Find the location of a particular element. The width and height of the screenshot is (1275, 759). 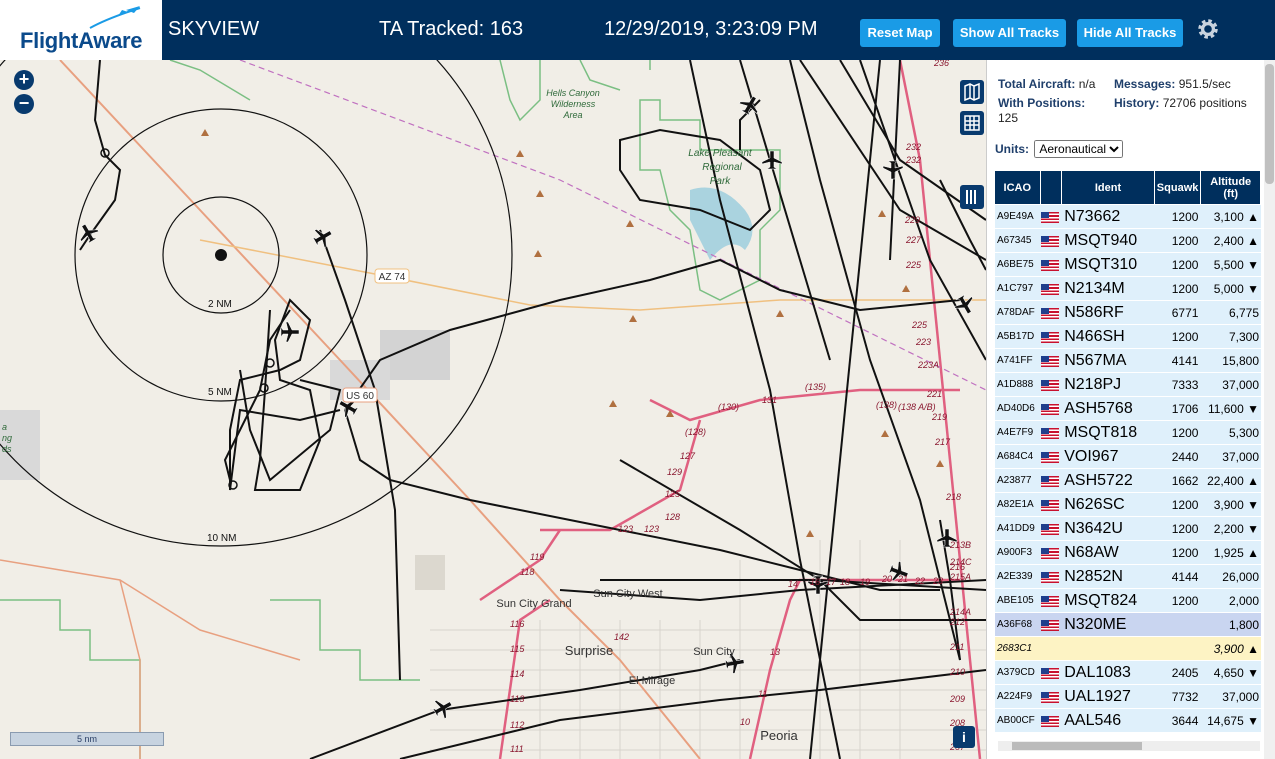

icao-cell: AD40D6 is located at coordinates (1018, 408).